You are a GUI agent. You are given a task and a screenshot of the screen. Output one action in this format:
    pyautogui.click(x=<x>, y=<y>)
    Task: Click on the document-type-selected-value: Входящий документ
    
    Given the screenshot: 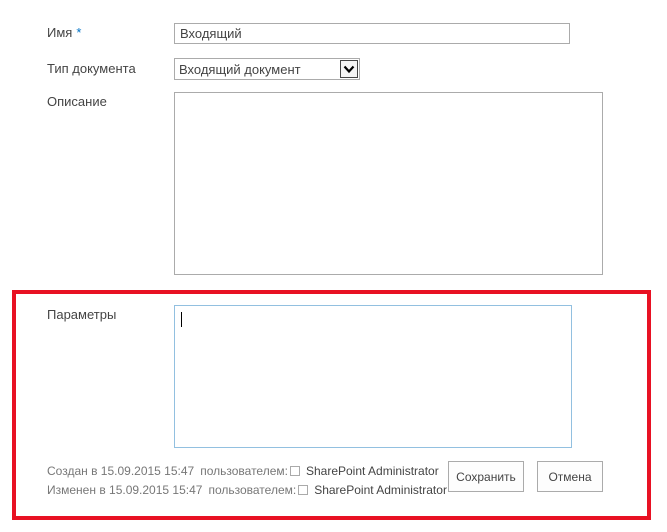 What is the action you would take?
    pyautogui.click(x=240, y=69)
    